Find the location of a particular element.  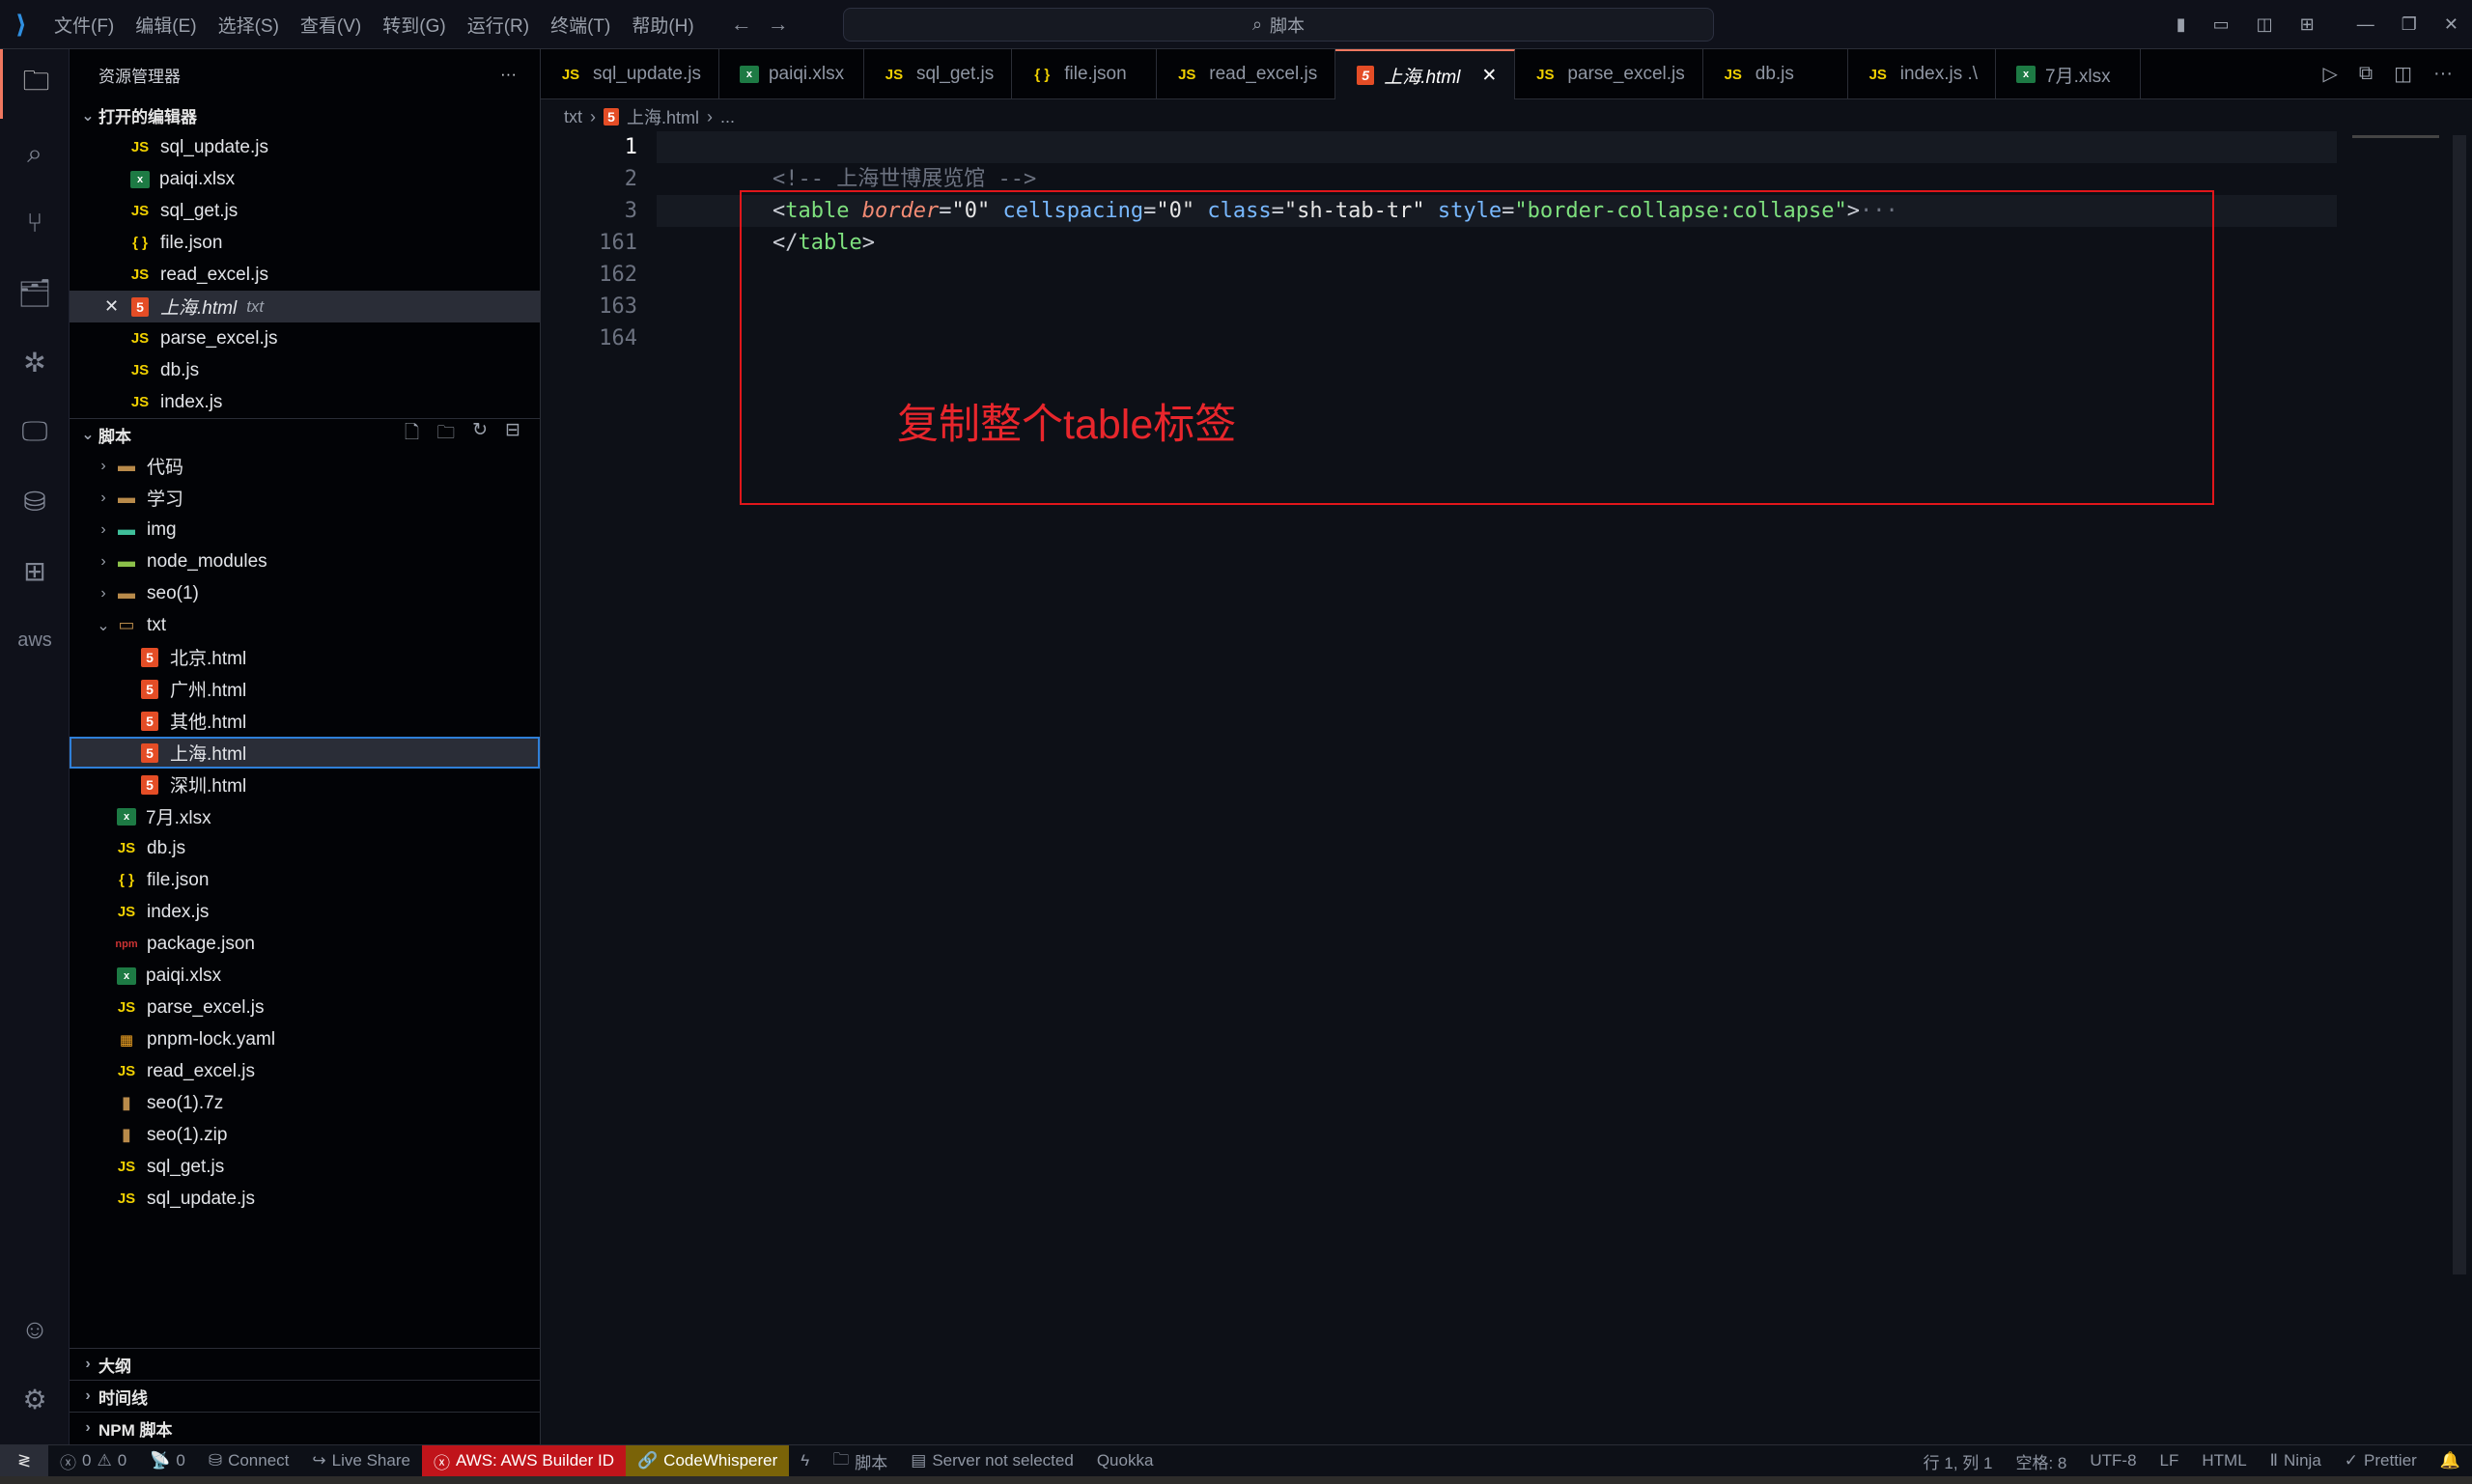

tree-folder: ⌄ ▭ txt is located at coordinates (305, 625).